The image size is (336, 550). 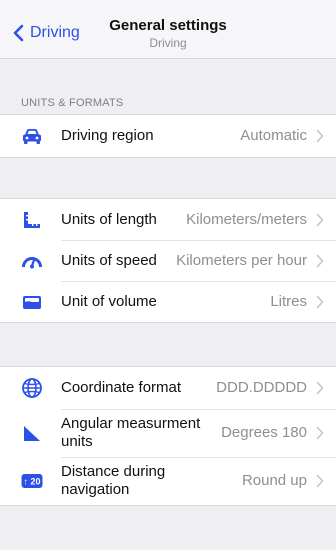 I want to click on units-of-speed-row: Units of speed Kilometers per hour, so click(x=168, y=260).